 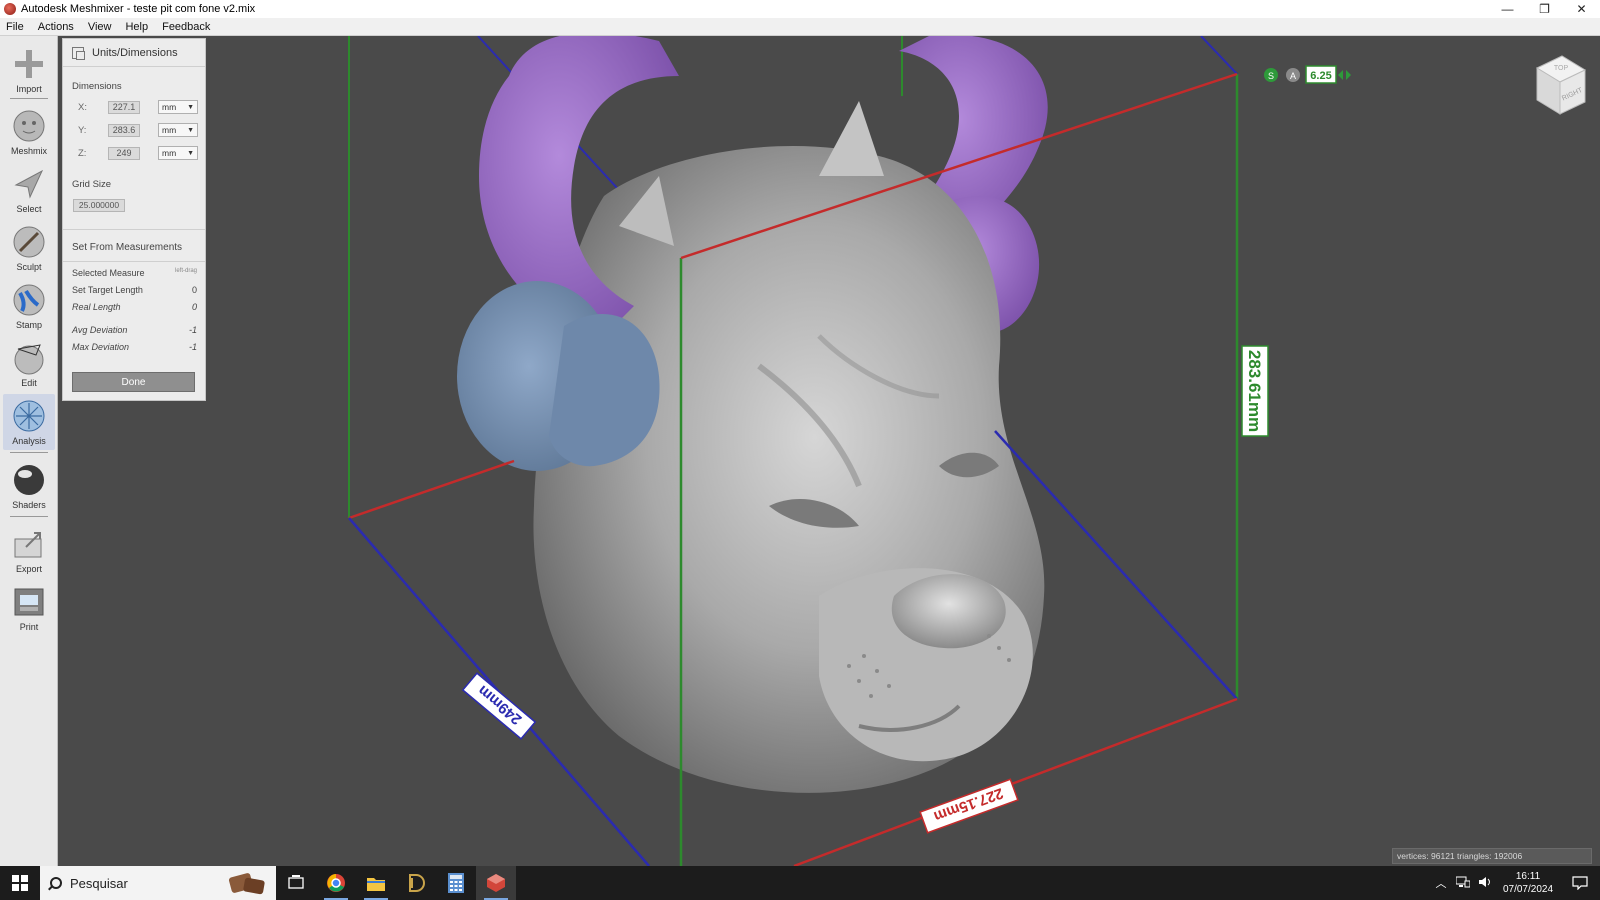 I want to click on grid-controls: S A 6.25, so click(x=1307, y=74).